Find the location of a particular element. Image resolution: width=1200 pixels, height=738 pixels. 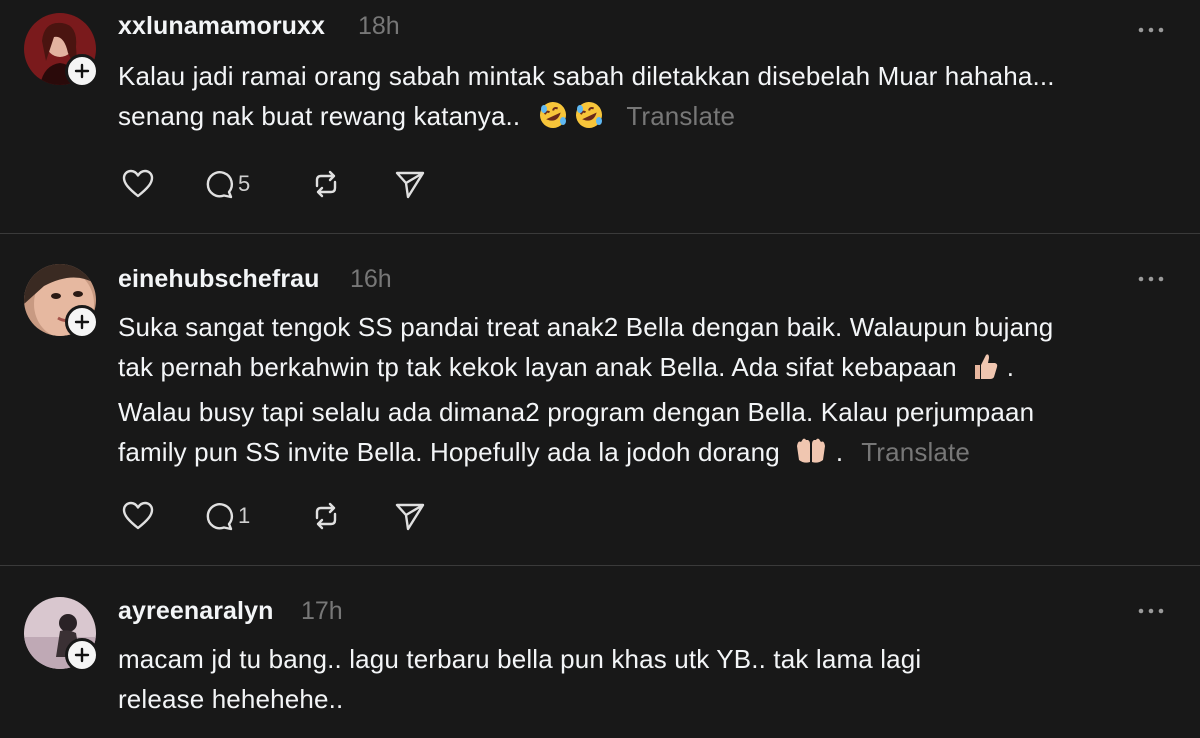

timestamp: 18h is located at coordinates (379, 26).